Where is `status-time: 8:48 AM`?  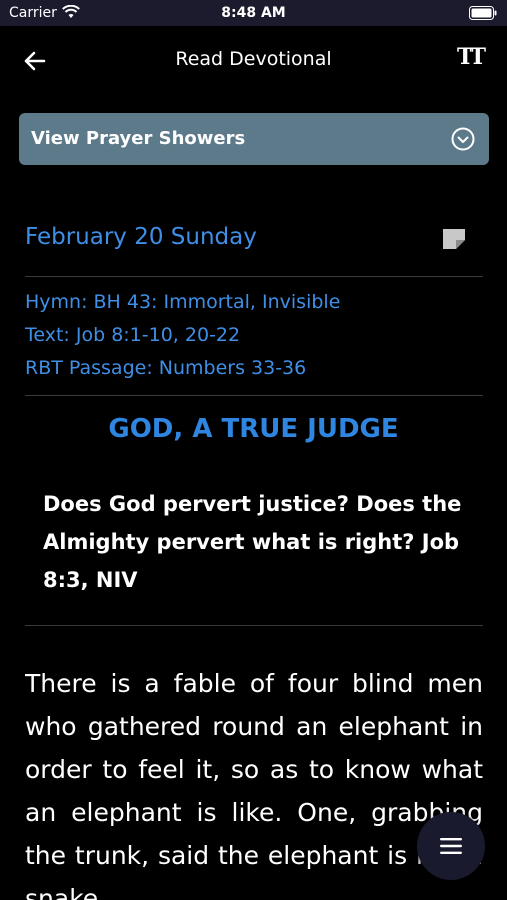 status-time: 8:48 AM is located at coordinates (253, 13).